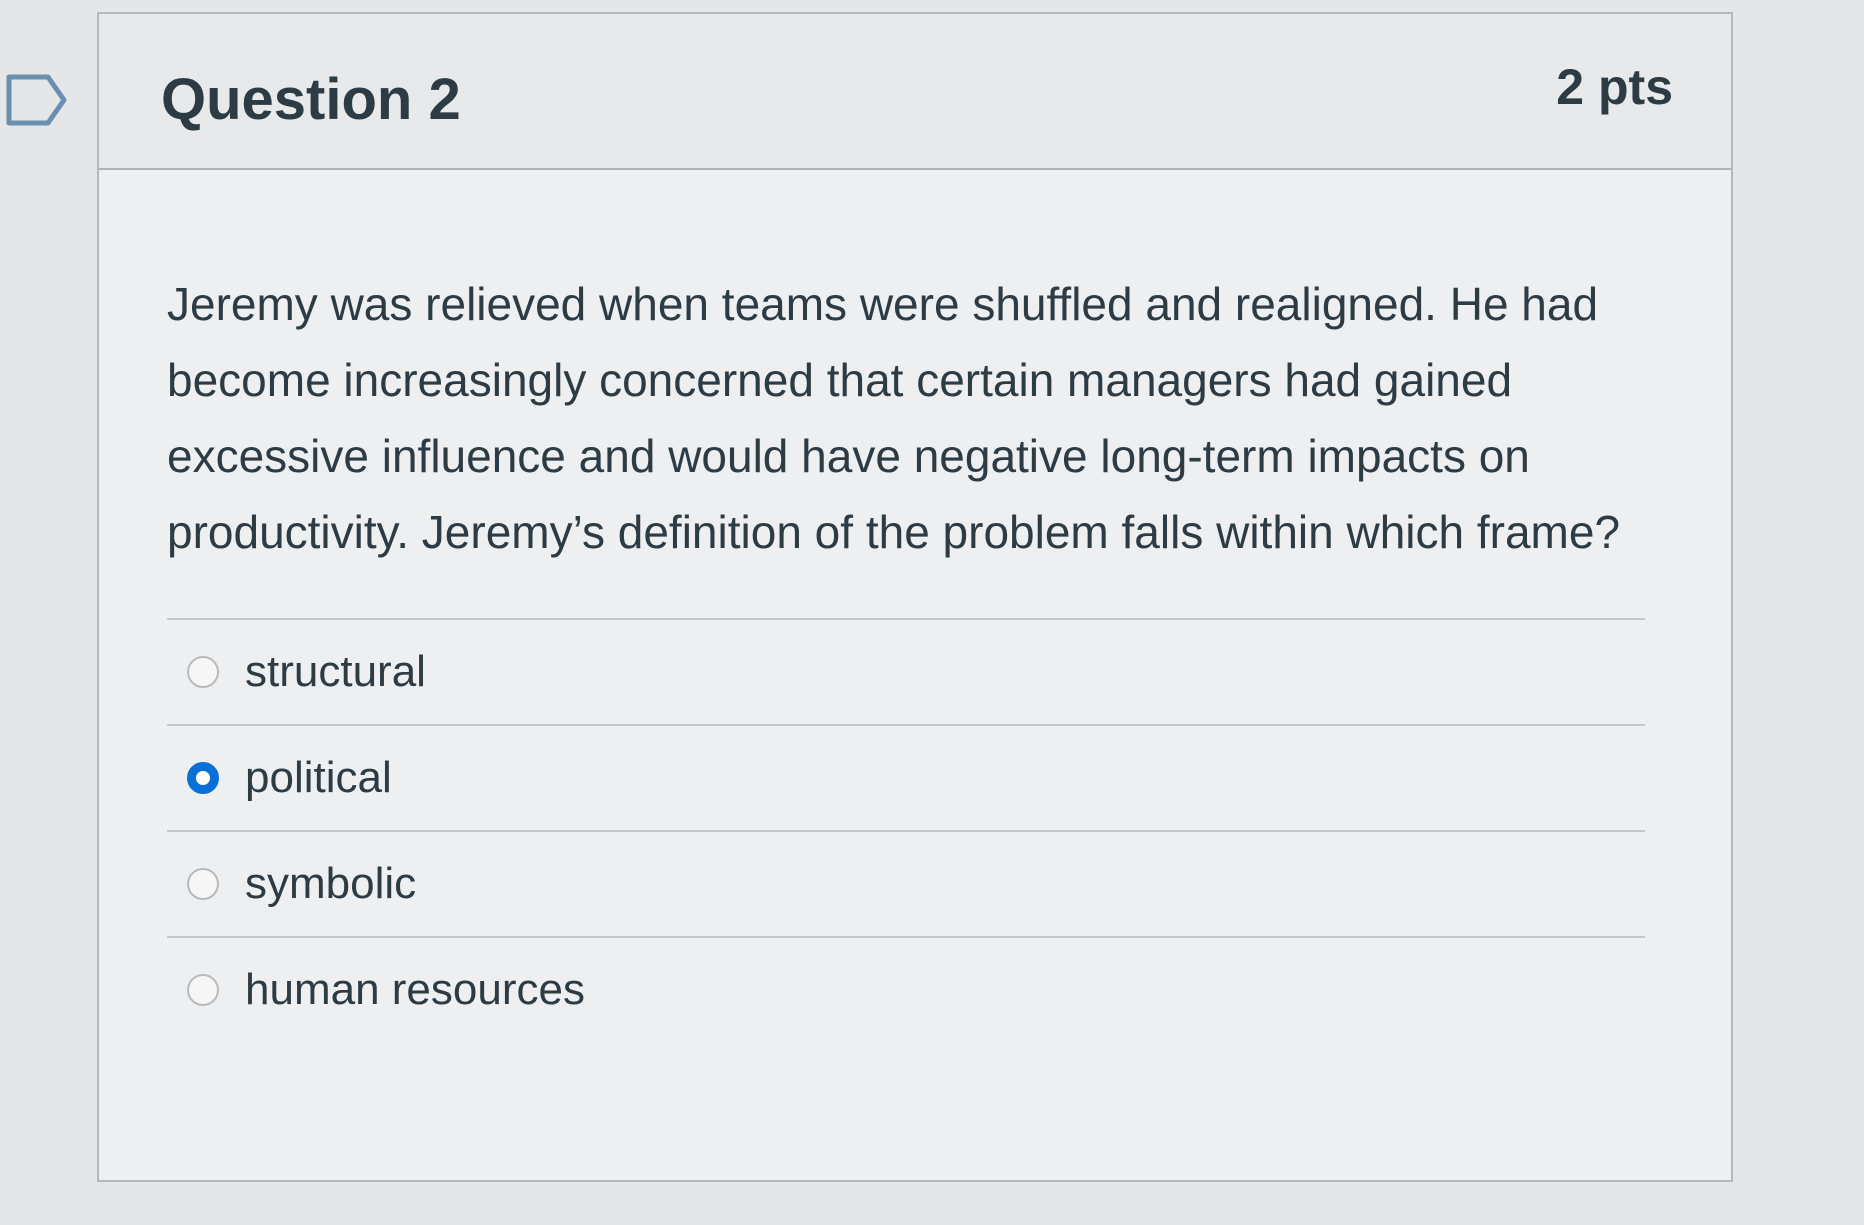 This screenshot has height=1225, width=1864. What do you see at coordinates (906, 673) in the screenshot?
I see `answer-option-structural: structural` at bounding box center [906, 673].